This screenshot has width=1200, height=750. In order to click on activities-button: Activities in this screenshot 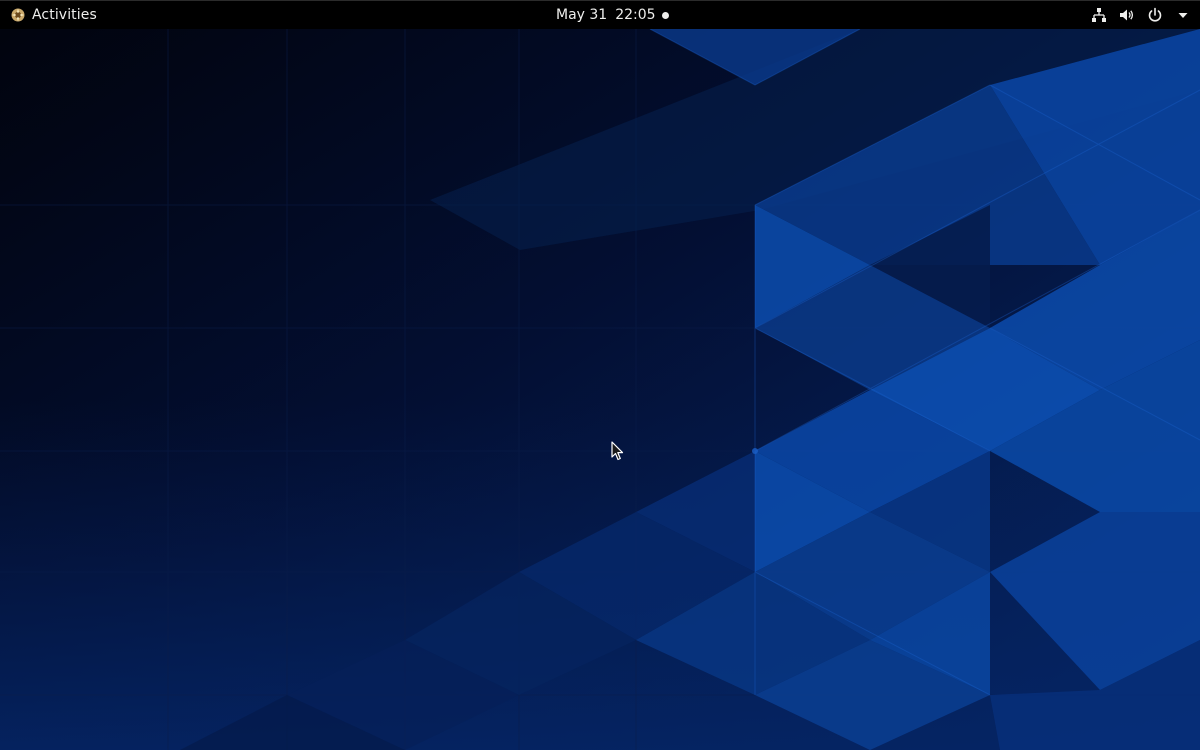, I will do `click(54, 15)`.